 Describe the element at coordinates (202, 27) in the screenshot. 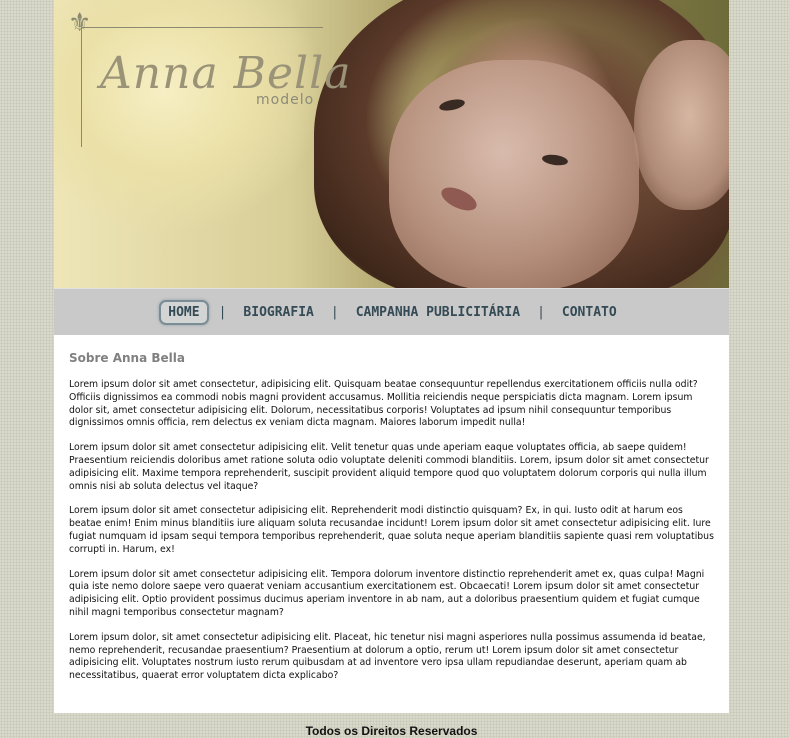

I see `logo-horizontal-line` at that location.